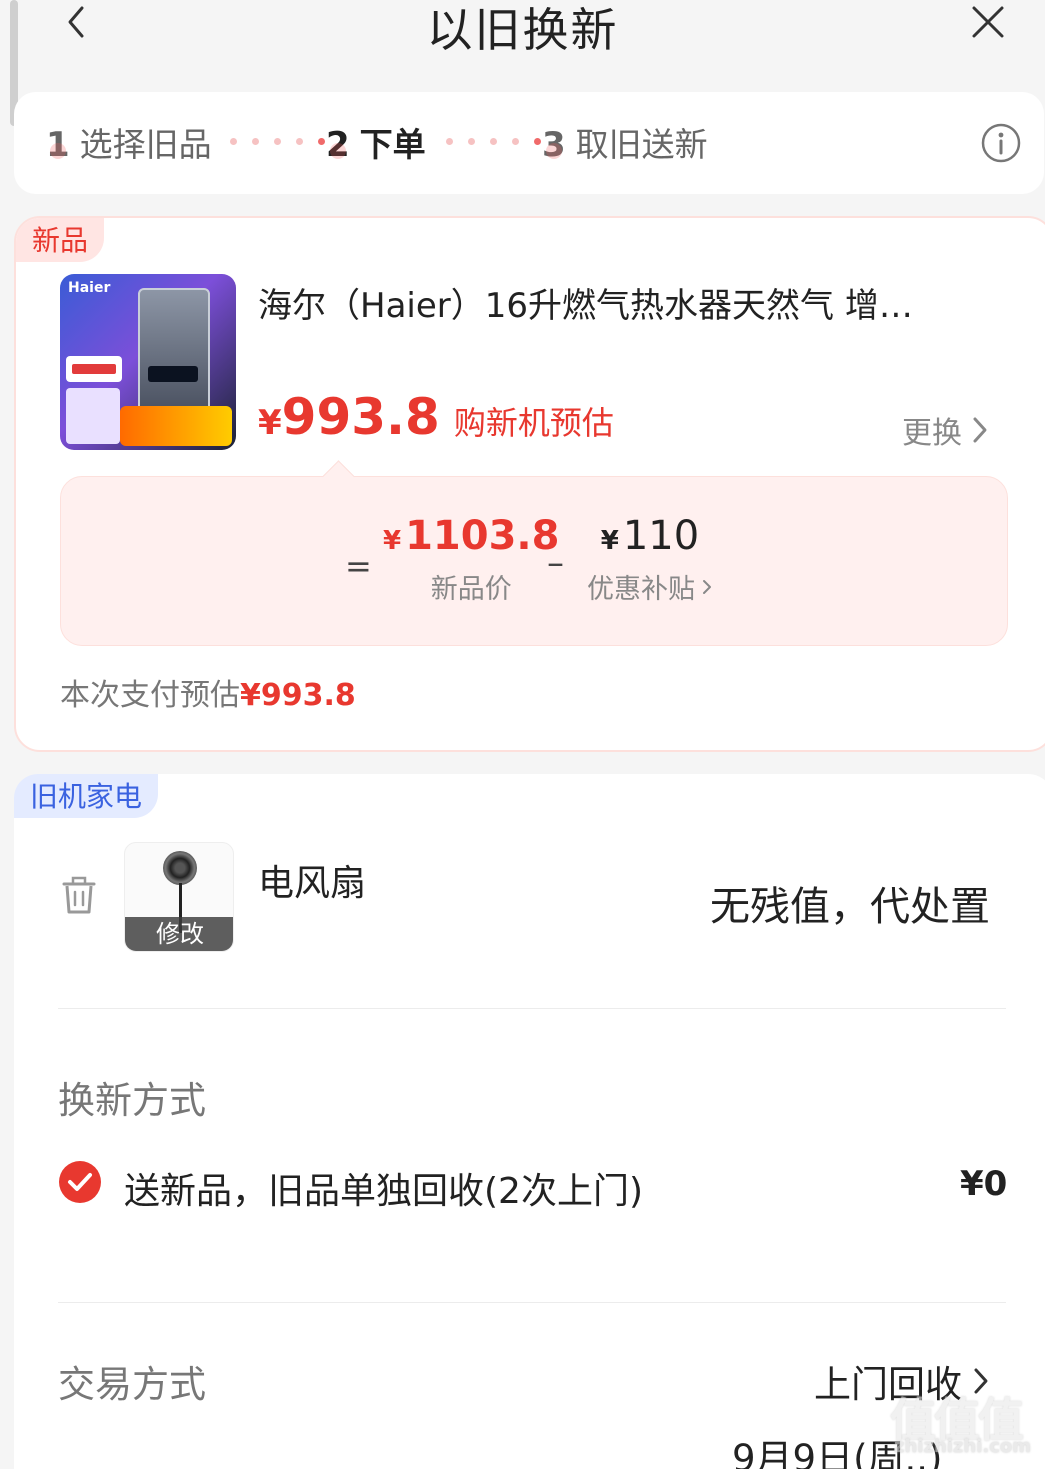 The image size is (1045, 1469). What do you see at coordinates (174, 351) in the screenshot?
I see `heater-illustration` at bounding box center [174, 351].